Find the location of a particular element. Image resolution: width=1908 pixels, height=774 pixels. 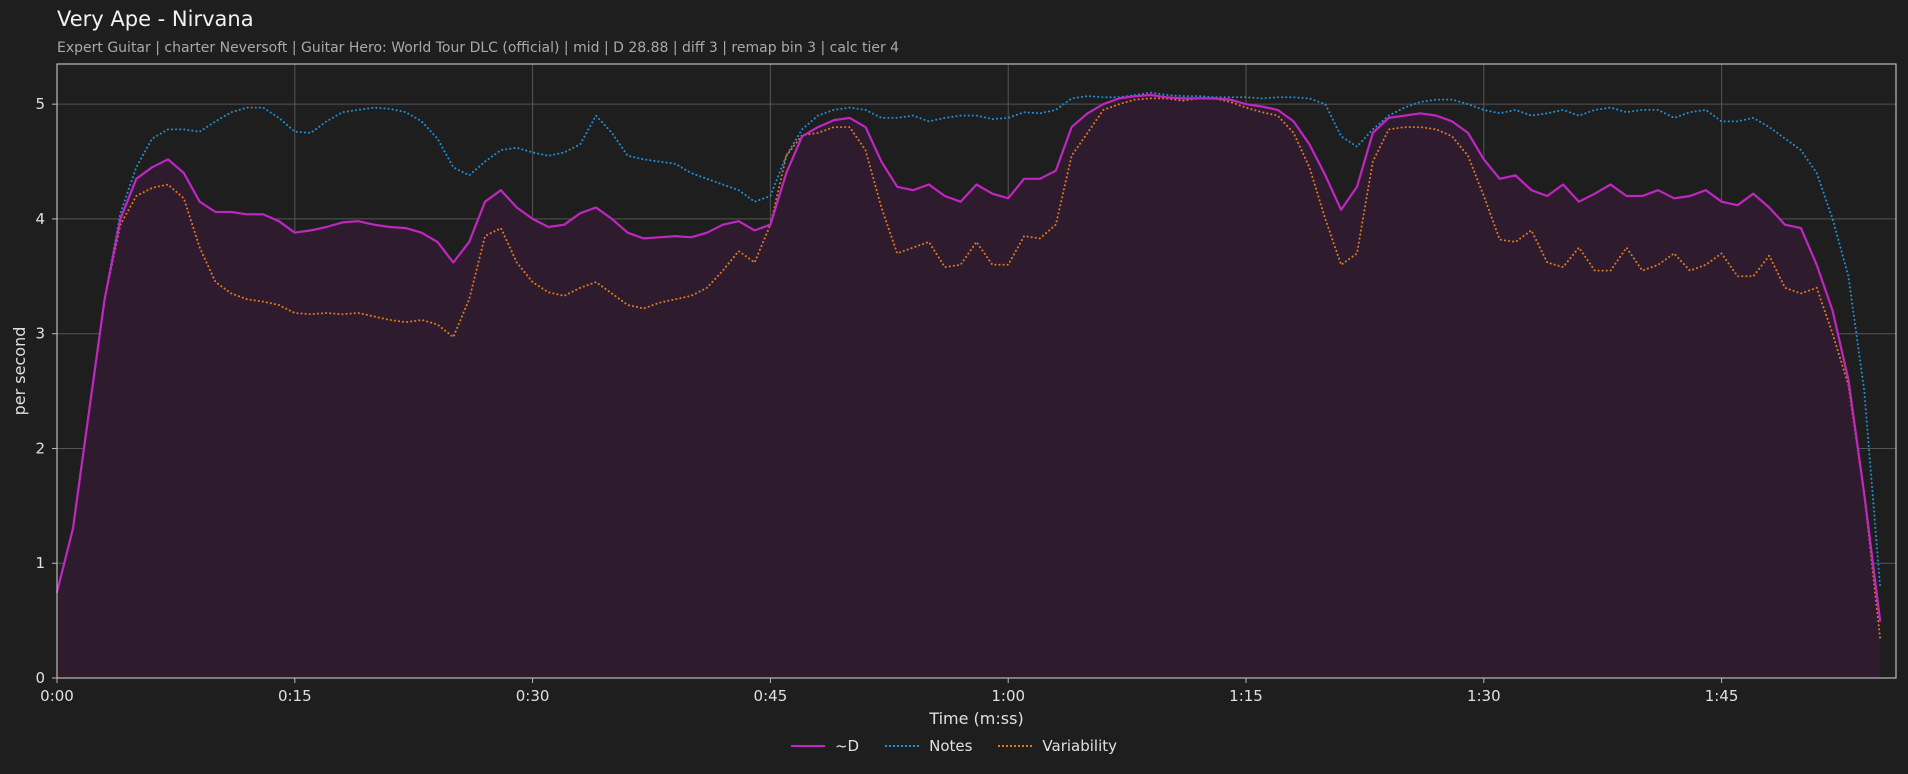

y-tick-label: 3 is located at coordinates (40, 334).